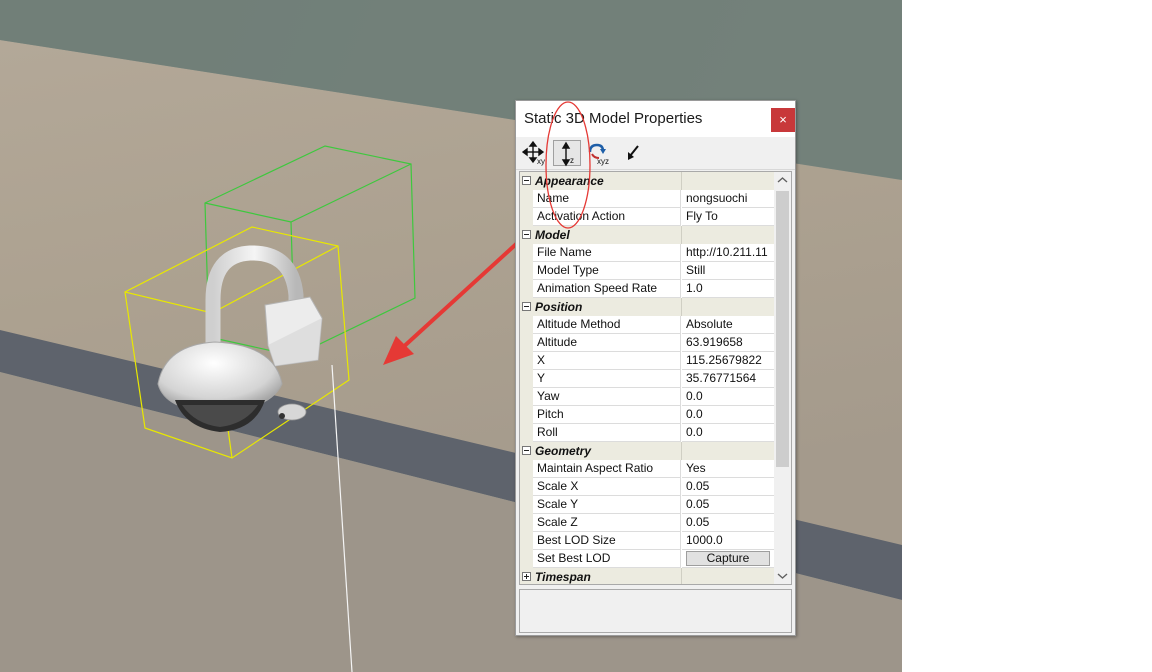  I want to click on scrollbar-thumb, so click(782, 329).